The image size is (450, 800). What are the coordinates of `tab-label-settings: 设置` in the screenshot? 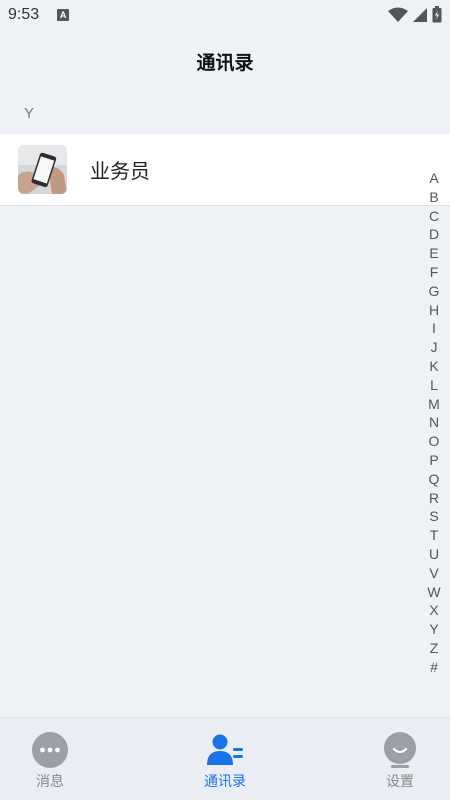 It's located at (400, 782).